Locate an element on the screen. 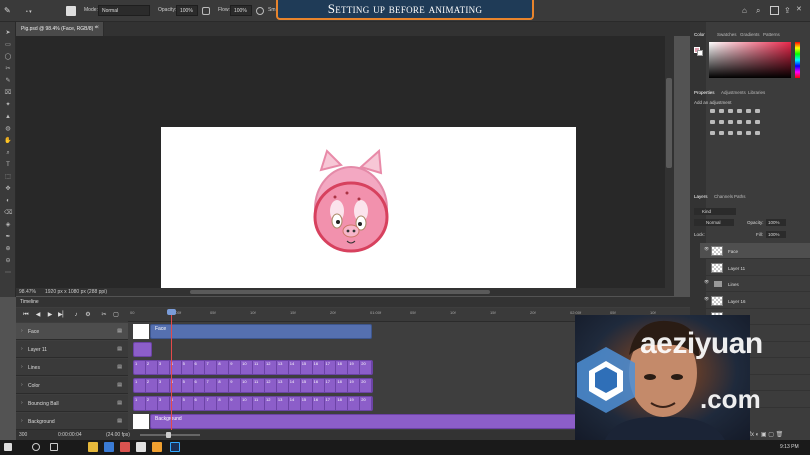  playhead-handle is located at coordinates (171, 312).